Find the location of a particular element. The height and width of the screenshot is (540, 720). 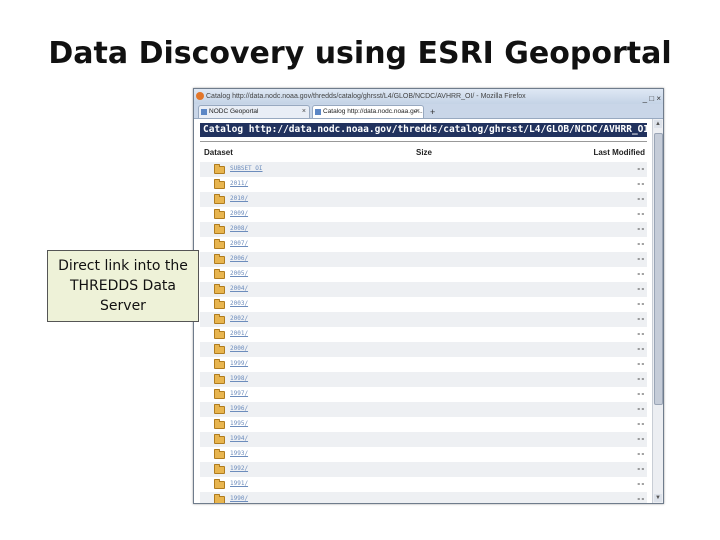

dataset-link: 2007/ is located at coordinates (239, 243).